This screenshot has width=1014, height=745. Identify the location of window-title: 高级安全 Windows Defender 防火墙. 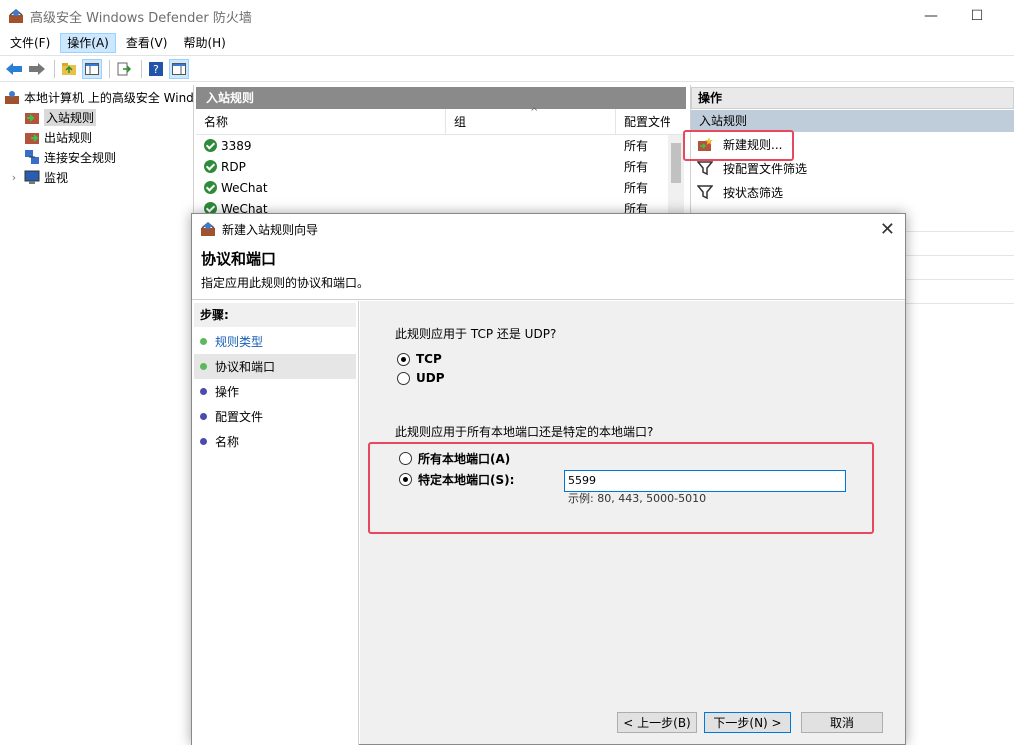
(141, 18).